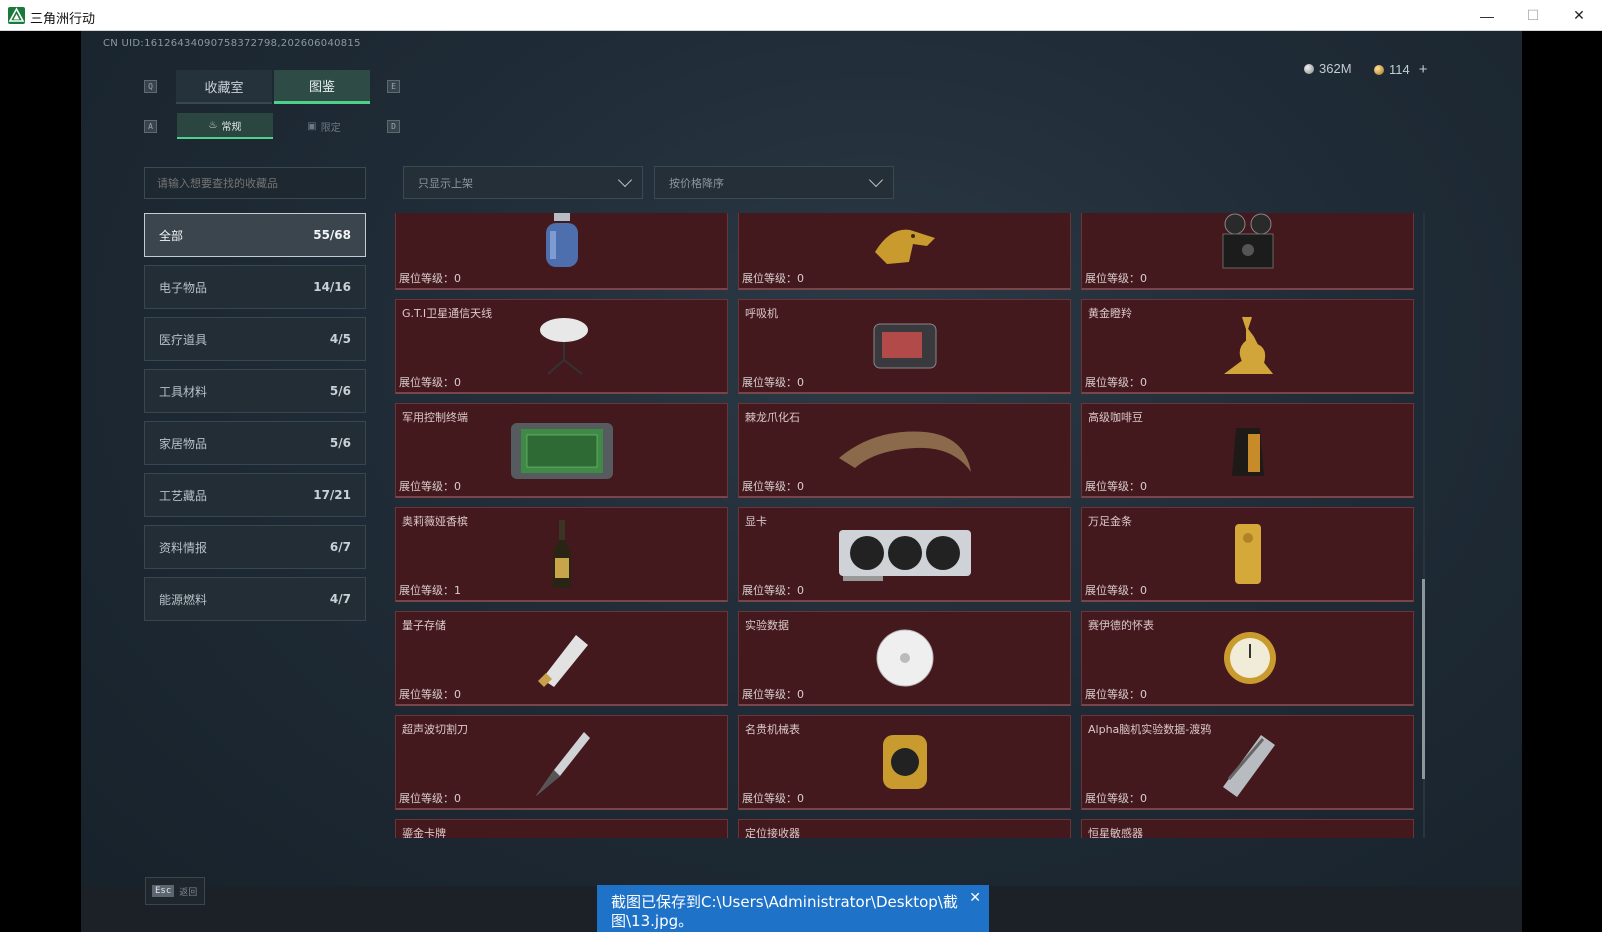 The height and width of the screenshot is (932, 1602). I want to click on item-name: Alpha脑机实验数据-渡鸦, so click(1150, 729).